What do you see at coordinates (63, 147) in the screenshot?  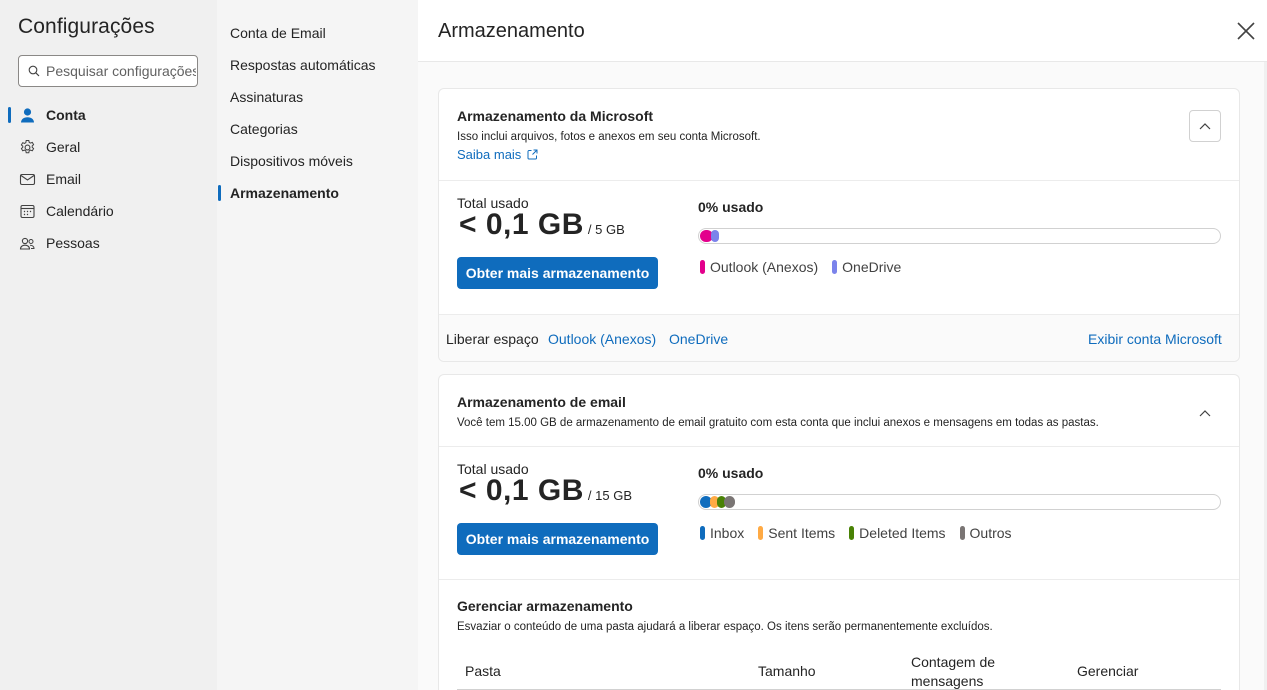 I see `nav-item-label: Geral` at bounding box center [63, 147].